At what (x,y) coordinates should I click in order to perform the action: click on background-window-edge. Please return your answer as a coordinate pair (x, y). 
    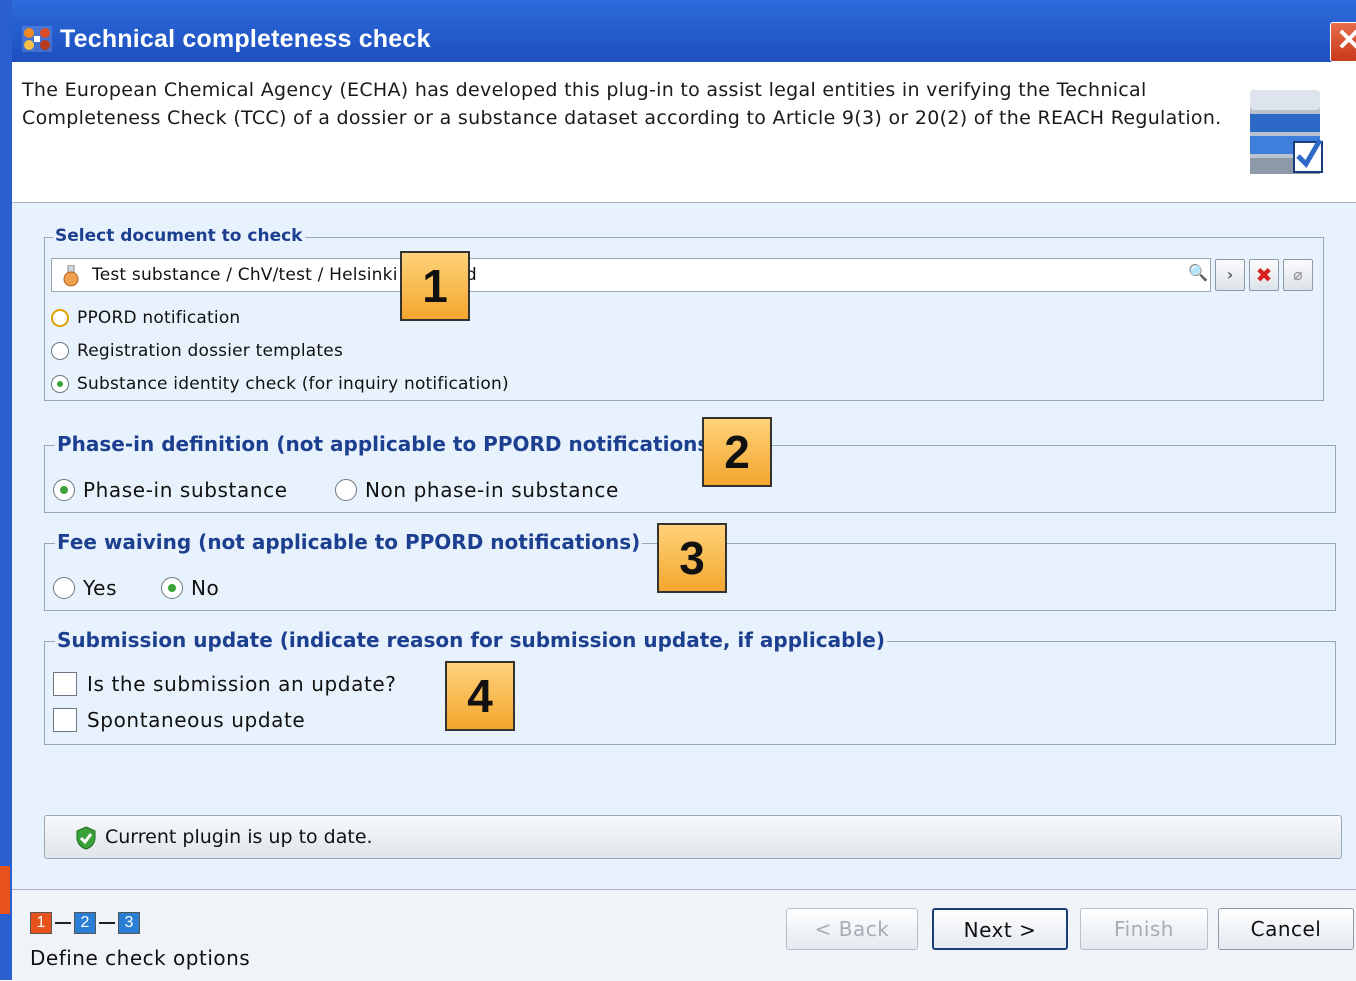
    Looking at the image, I should click on (5, 890).